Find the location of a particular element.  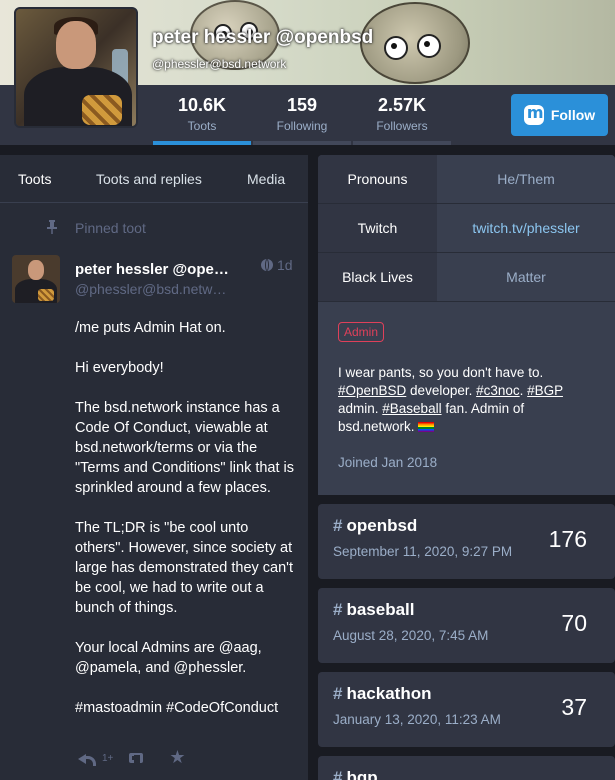

status-timestamp: 1d is located at coordinates (277, 265).